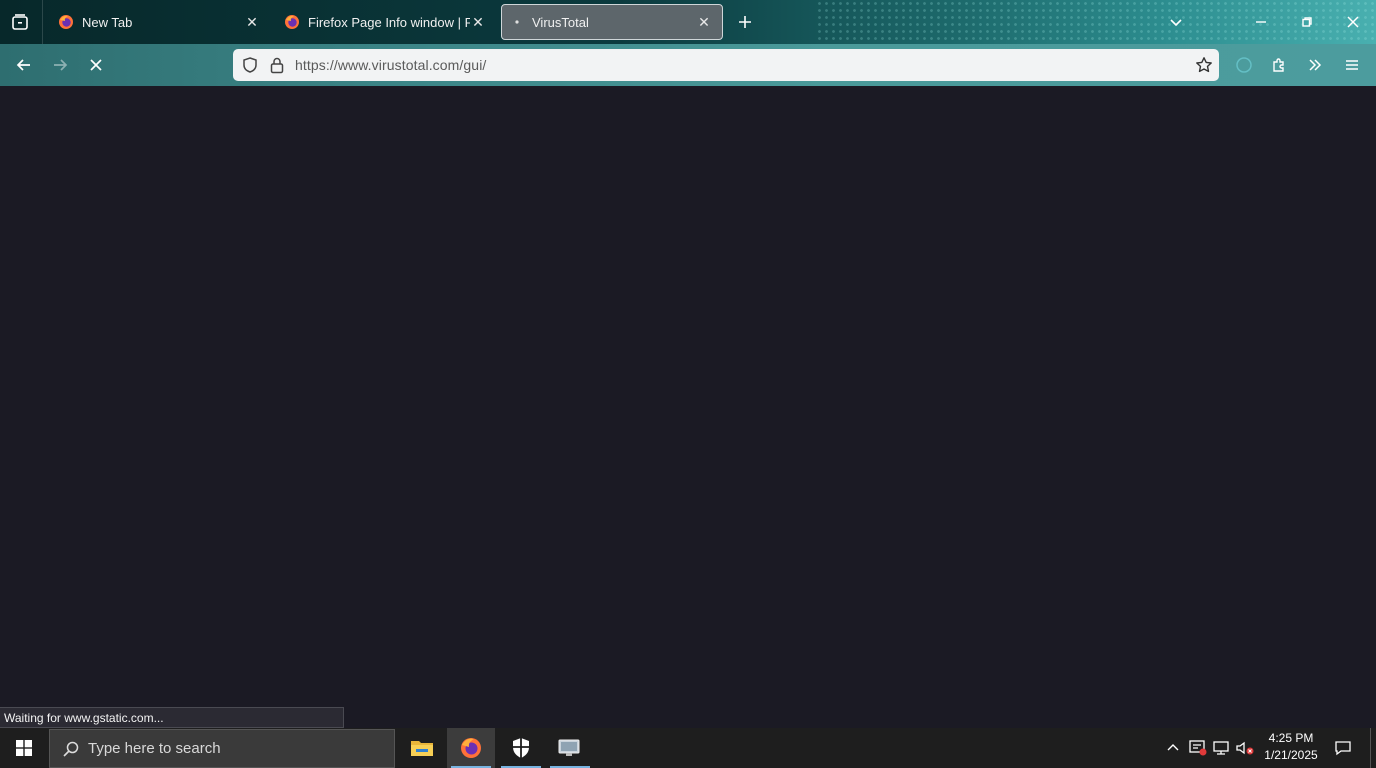  I want to click on forward-button, so click(60, 65).